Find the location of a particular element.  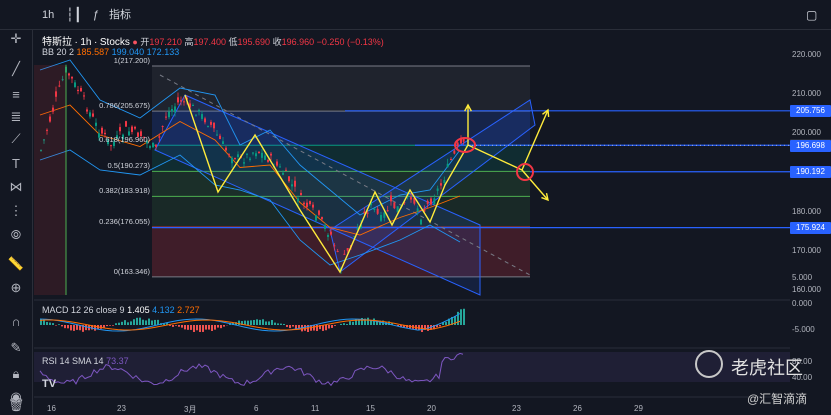

trash-icon: 🗑 is located at coordinates (16, 405).